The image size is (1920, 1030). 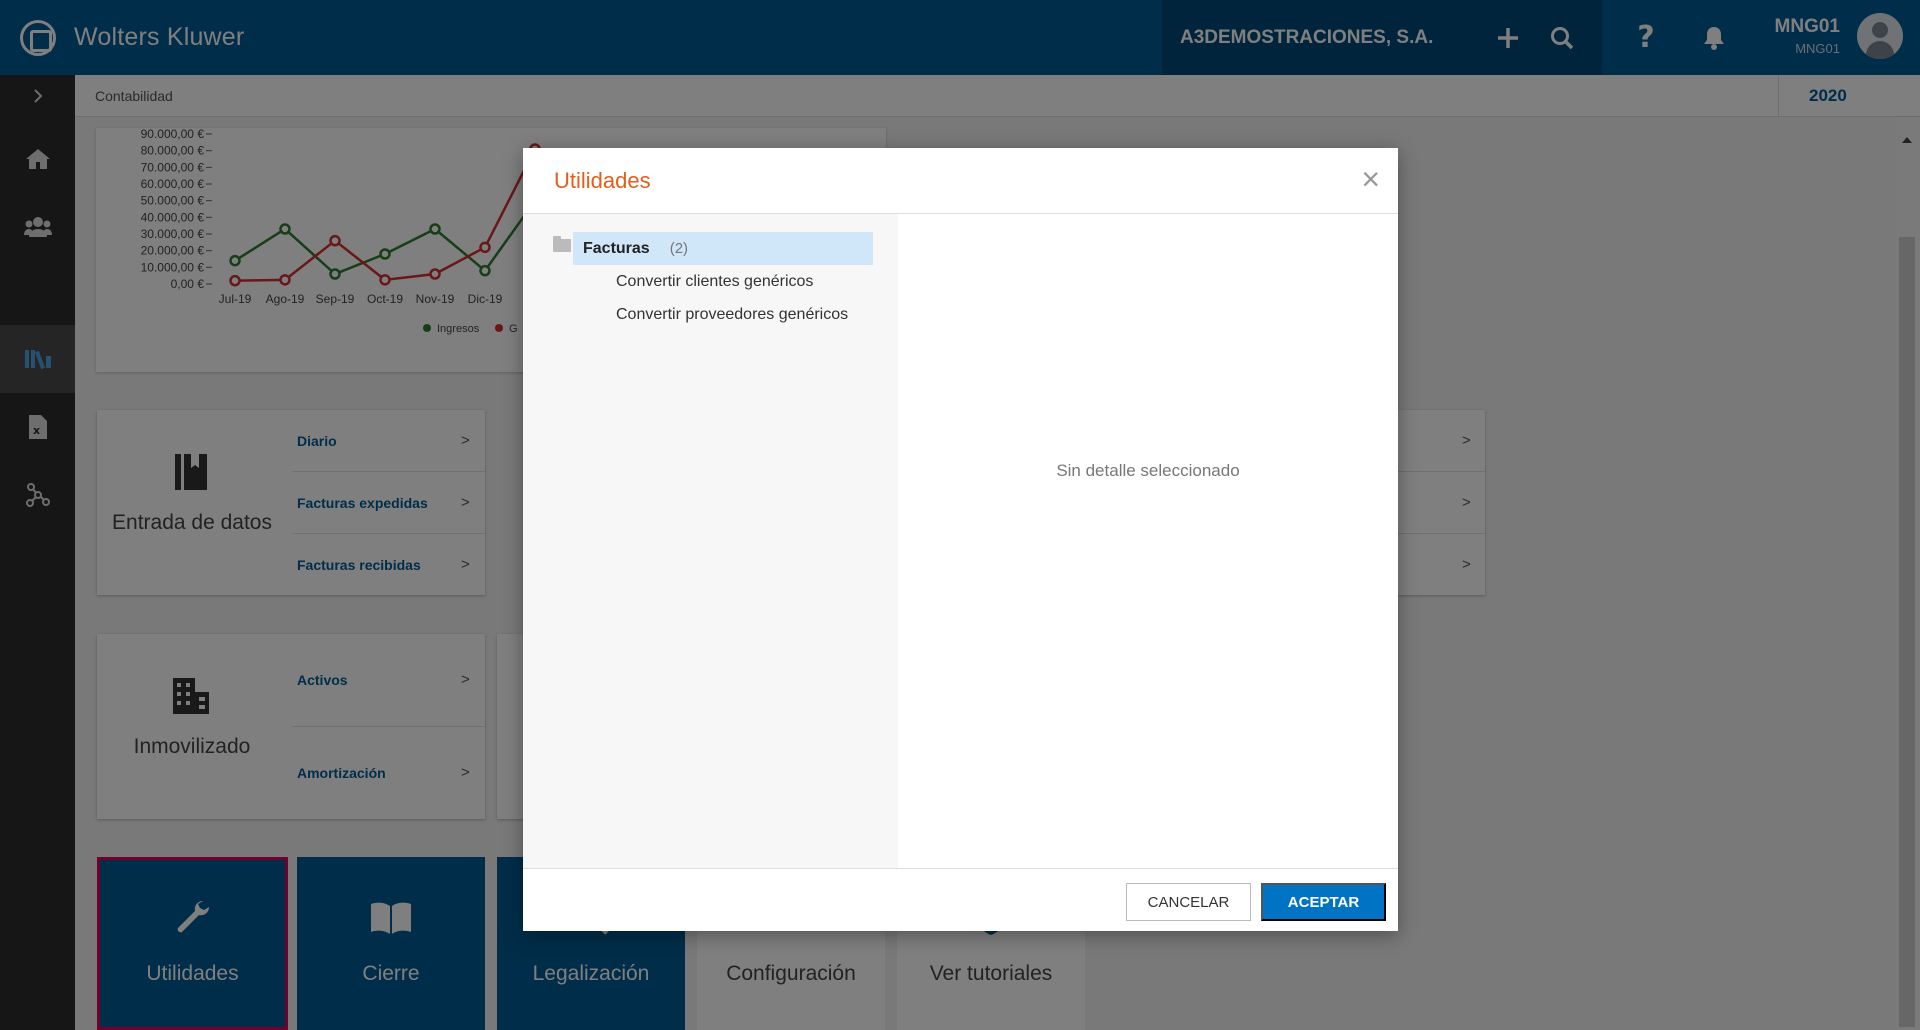 What do you see at coordinates (714, 282) in the screenshot?
I see `tree-item-convertir-clientes: Convertir clientes genéricos` at bounding box center [714, 282].